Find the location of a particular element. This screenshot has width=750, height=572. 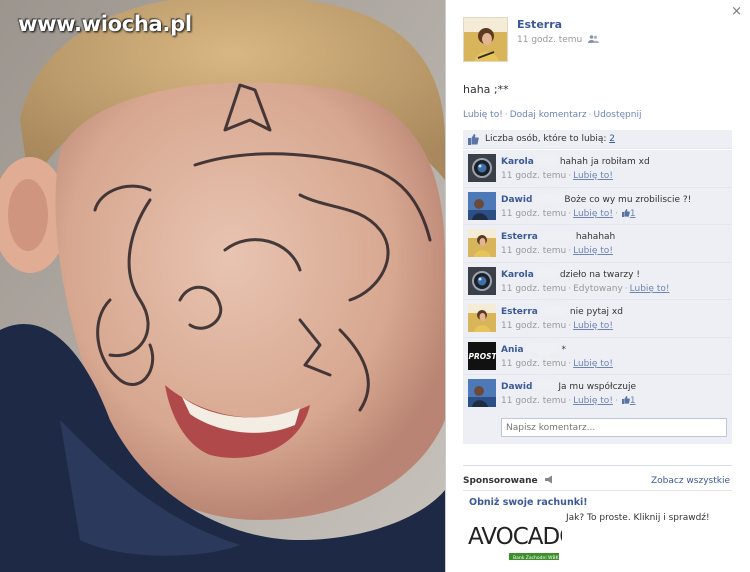

comment-text: dzieło na twarzy ! is located at coordinates (599, 274).